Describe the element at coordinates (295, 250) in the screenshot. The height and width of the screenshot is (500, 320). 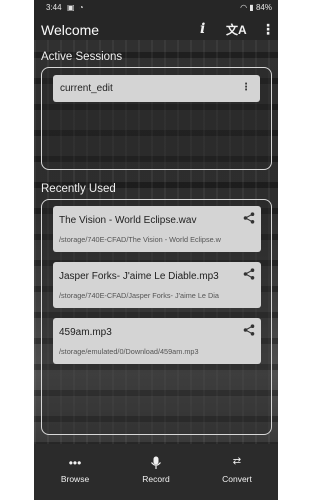
I see `right-margin` at that location.